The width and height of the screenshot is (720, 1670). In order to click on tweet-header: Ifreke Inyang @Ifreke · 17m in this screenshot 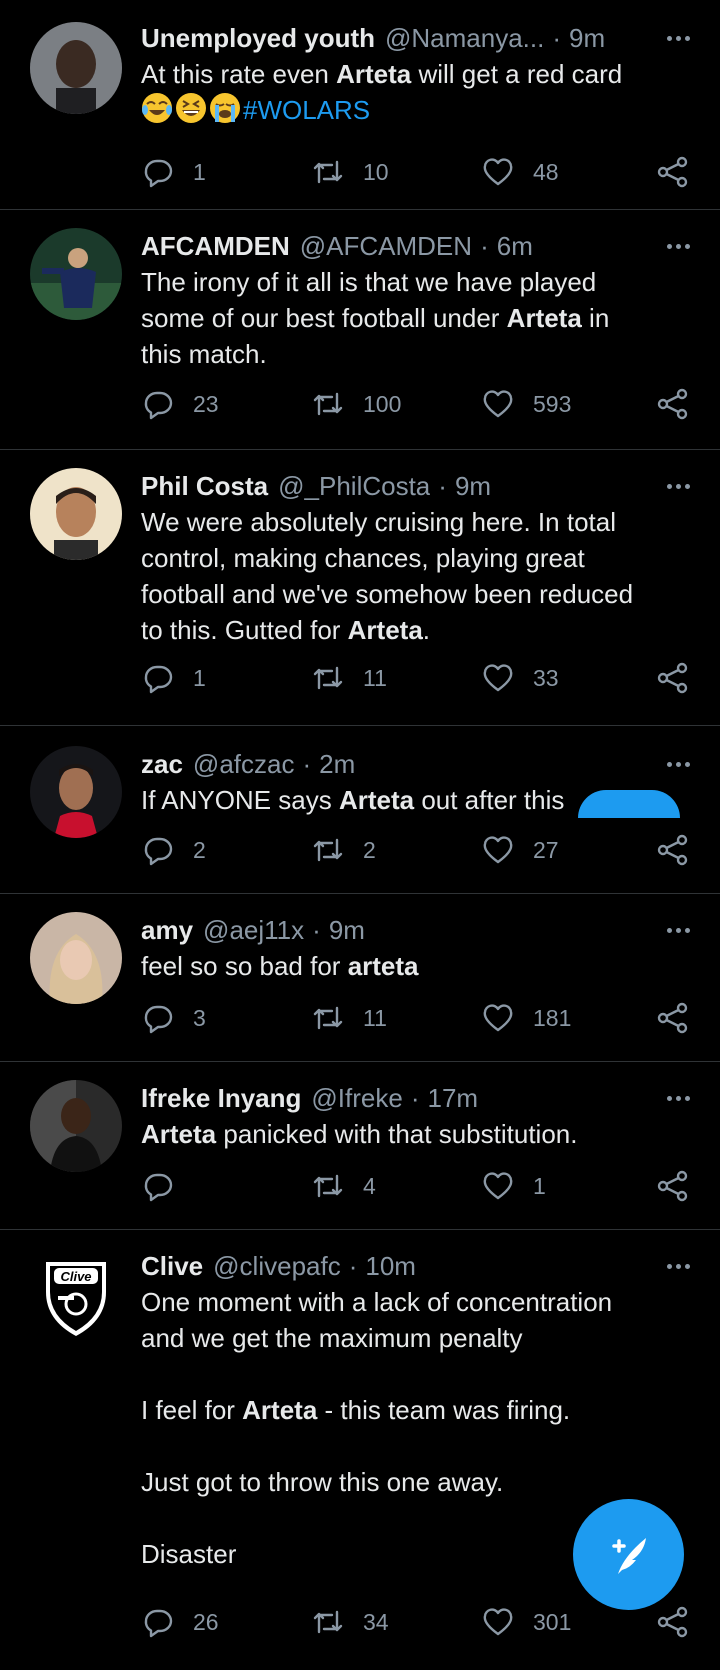, I will do `click(415, 1098)`.